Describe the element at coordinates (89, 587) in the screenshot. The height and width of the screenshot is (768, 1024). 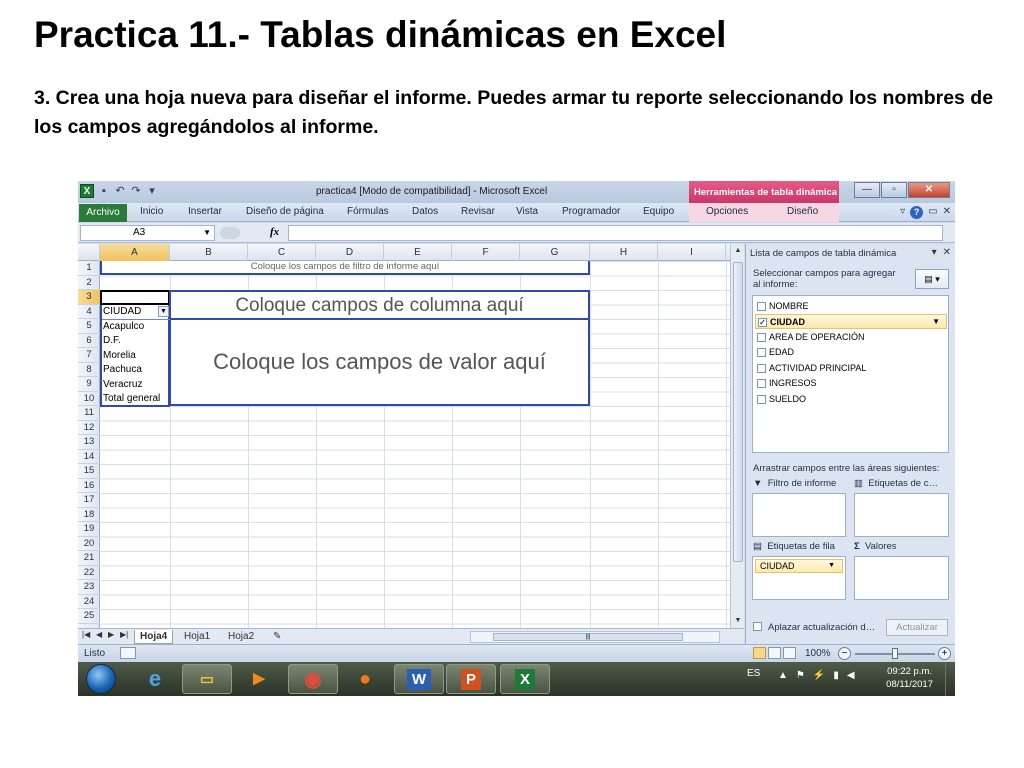
I see `row-header: 23` at that location.